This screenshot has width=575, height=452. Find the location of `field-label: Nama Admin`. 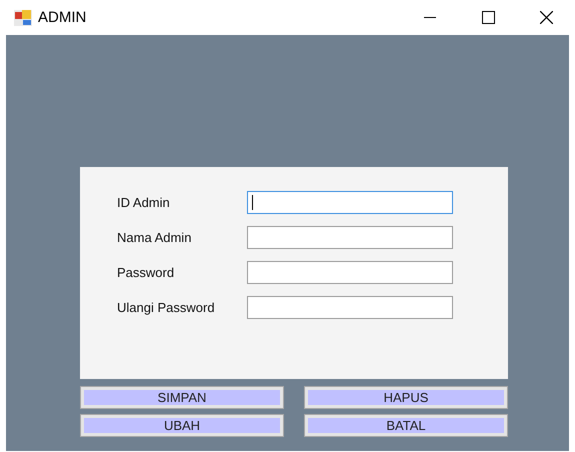

field-label: Nama Admin is located at coordinates (154, 237).